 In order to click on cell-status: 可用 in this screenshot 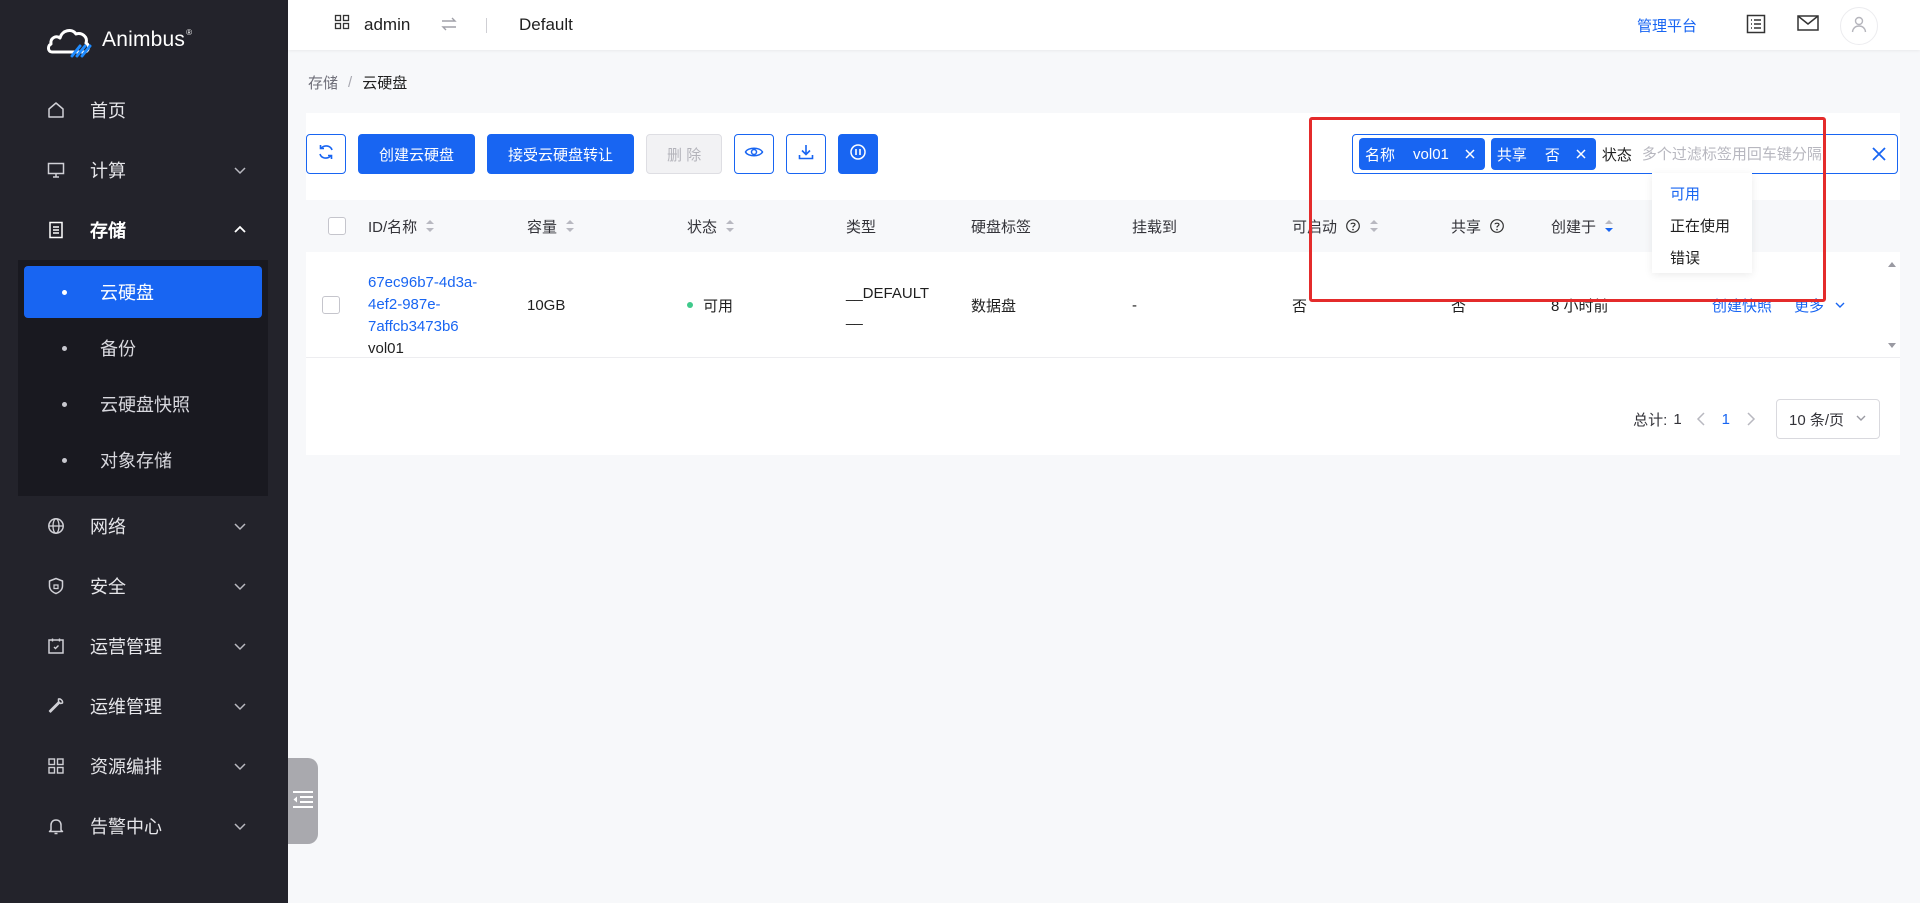, I will do `click(710, 305)`.